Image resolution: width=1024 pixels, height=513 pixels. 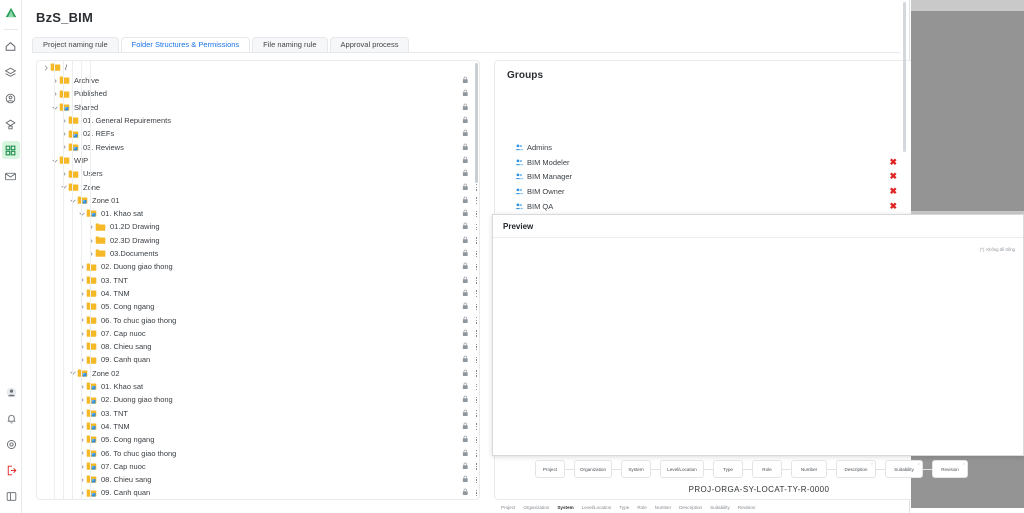 I want to click on tab-folder-structures-permissions: Folder Structures & Permissions, so click(x=185, y=44).